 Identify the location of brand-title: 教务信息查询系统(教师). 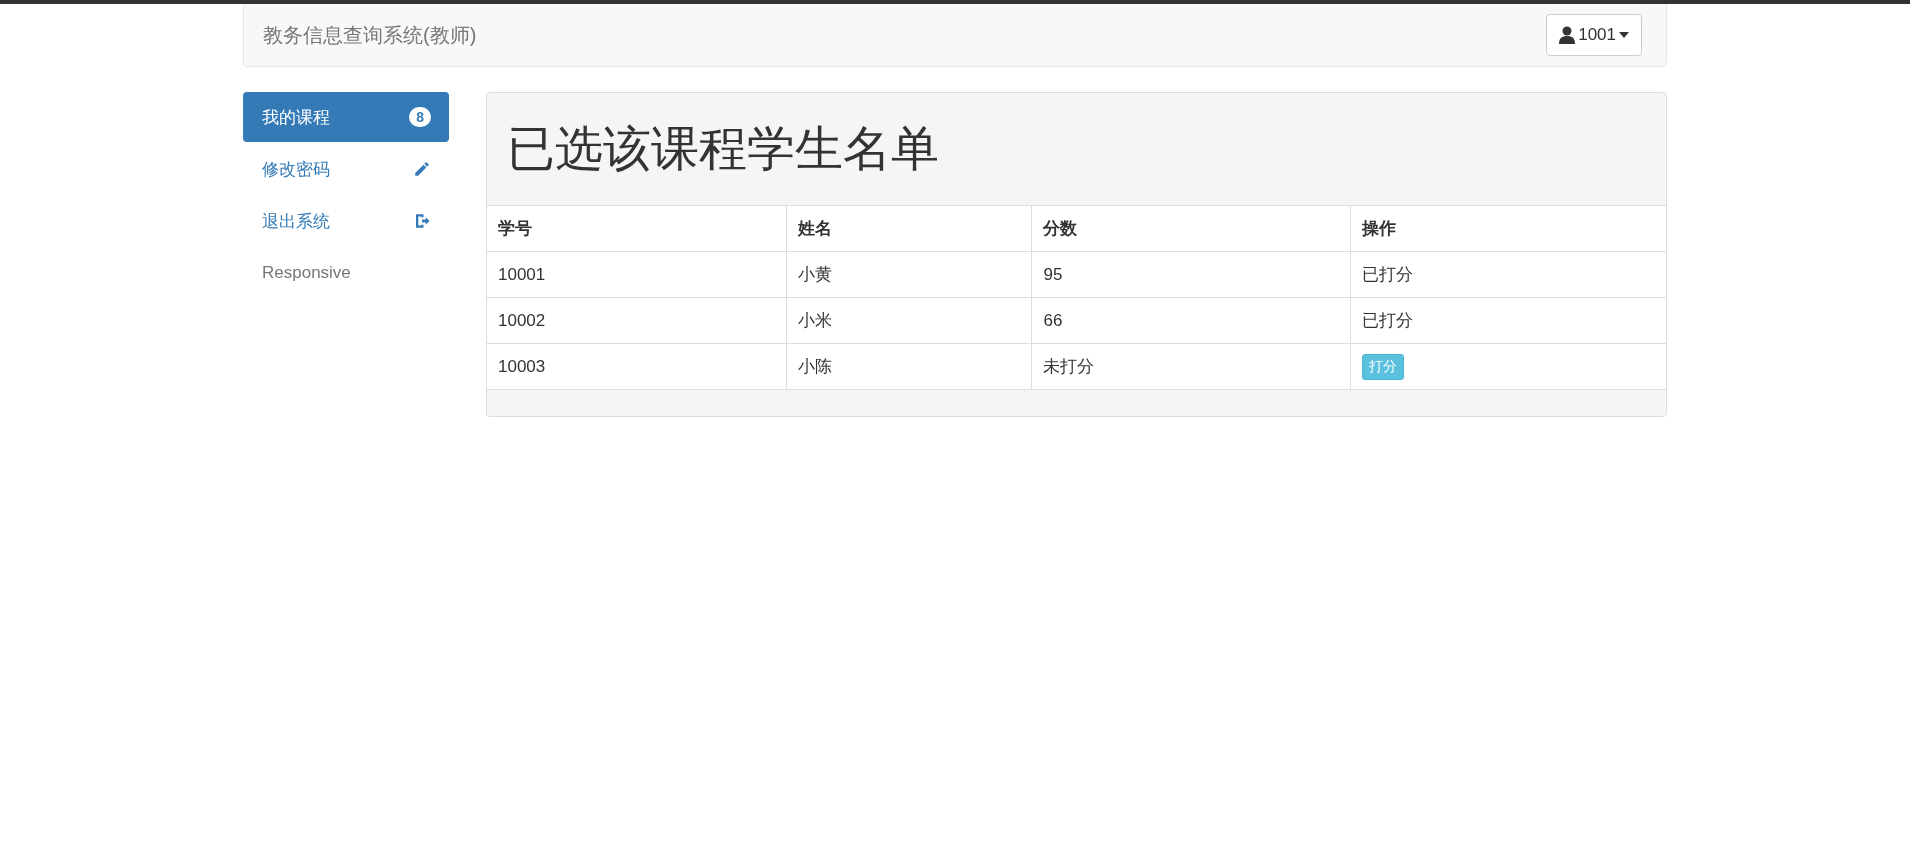
(370, 35).